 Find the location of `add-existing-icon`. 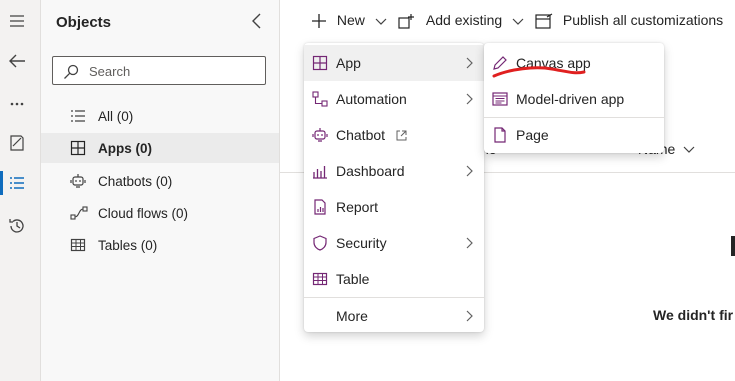

add-existing-icon is located at coordinates (406, 21).